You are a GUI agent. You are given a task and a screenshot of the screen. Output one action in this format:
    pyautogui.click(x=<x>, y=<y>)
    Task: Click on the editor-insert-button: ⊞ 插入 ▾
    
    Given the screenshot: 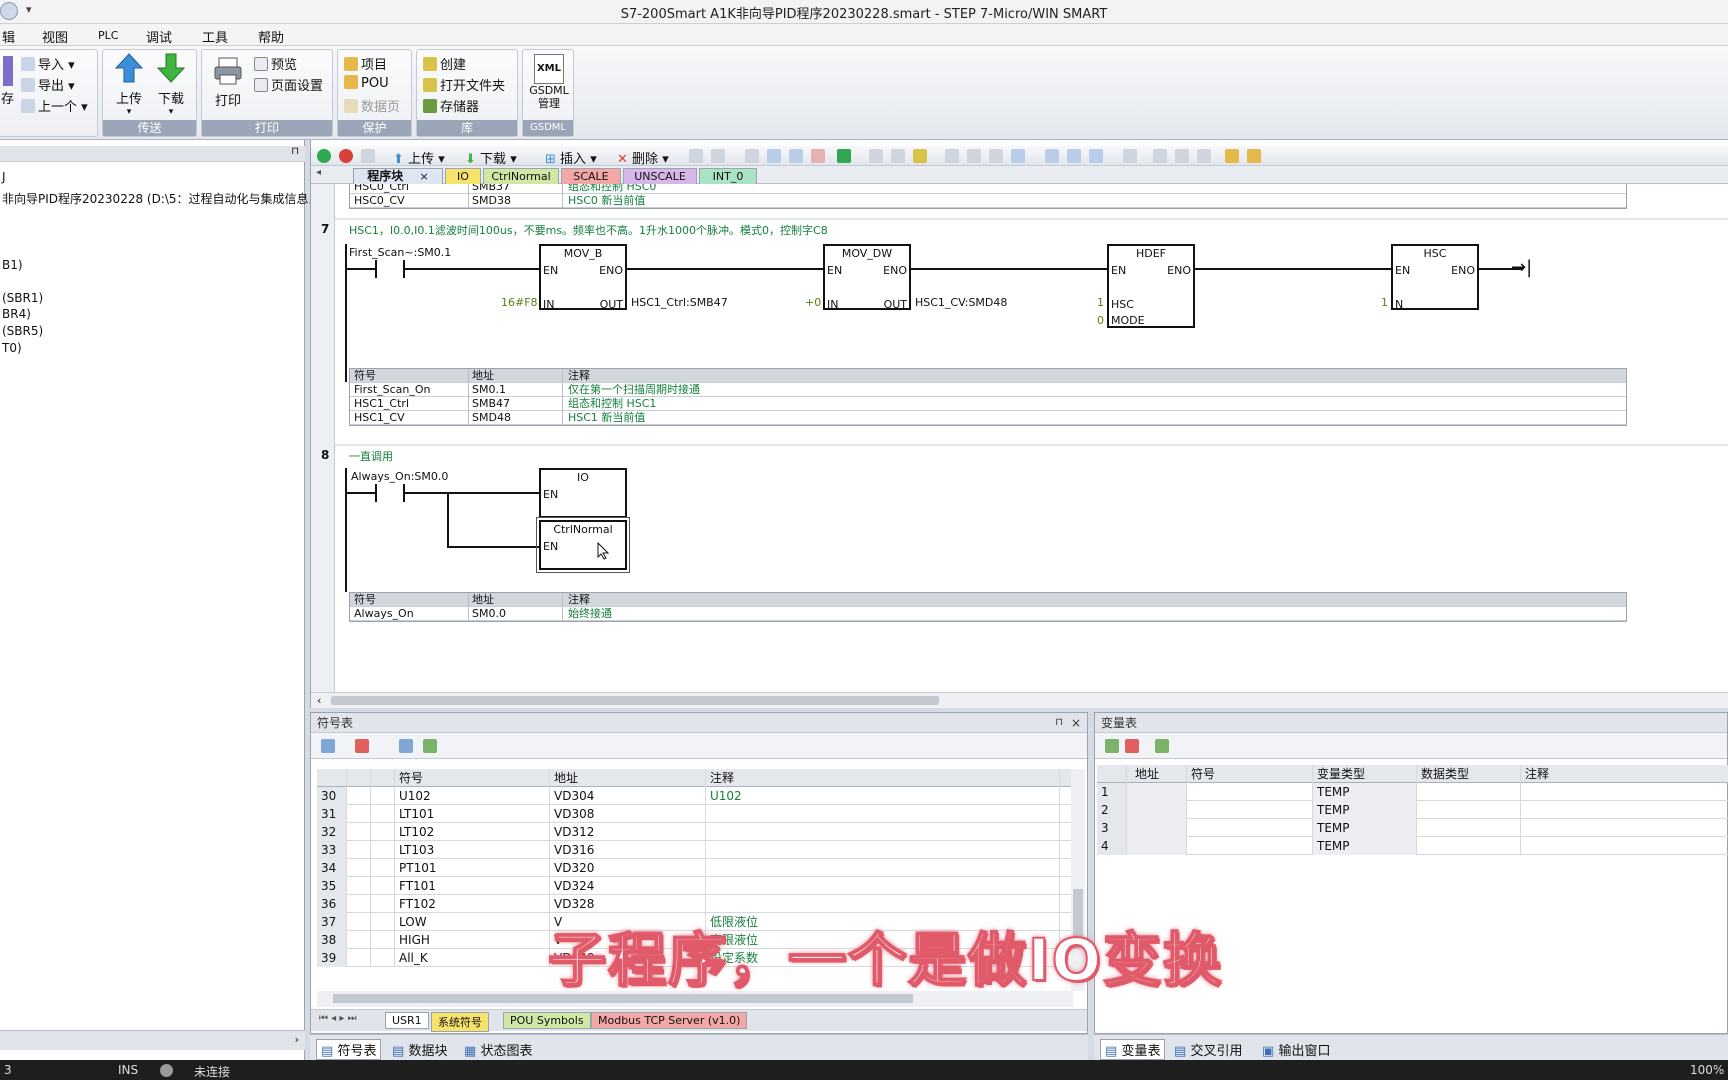 What is the action you would take?
    pyautogui.click(x=571, y=157)
    